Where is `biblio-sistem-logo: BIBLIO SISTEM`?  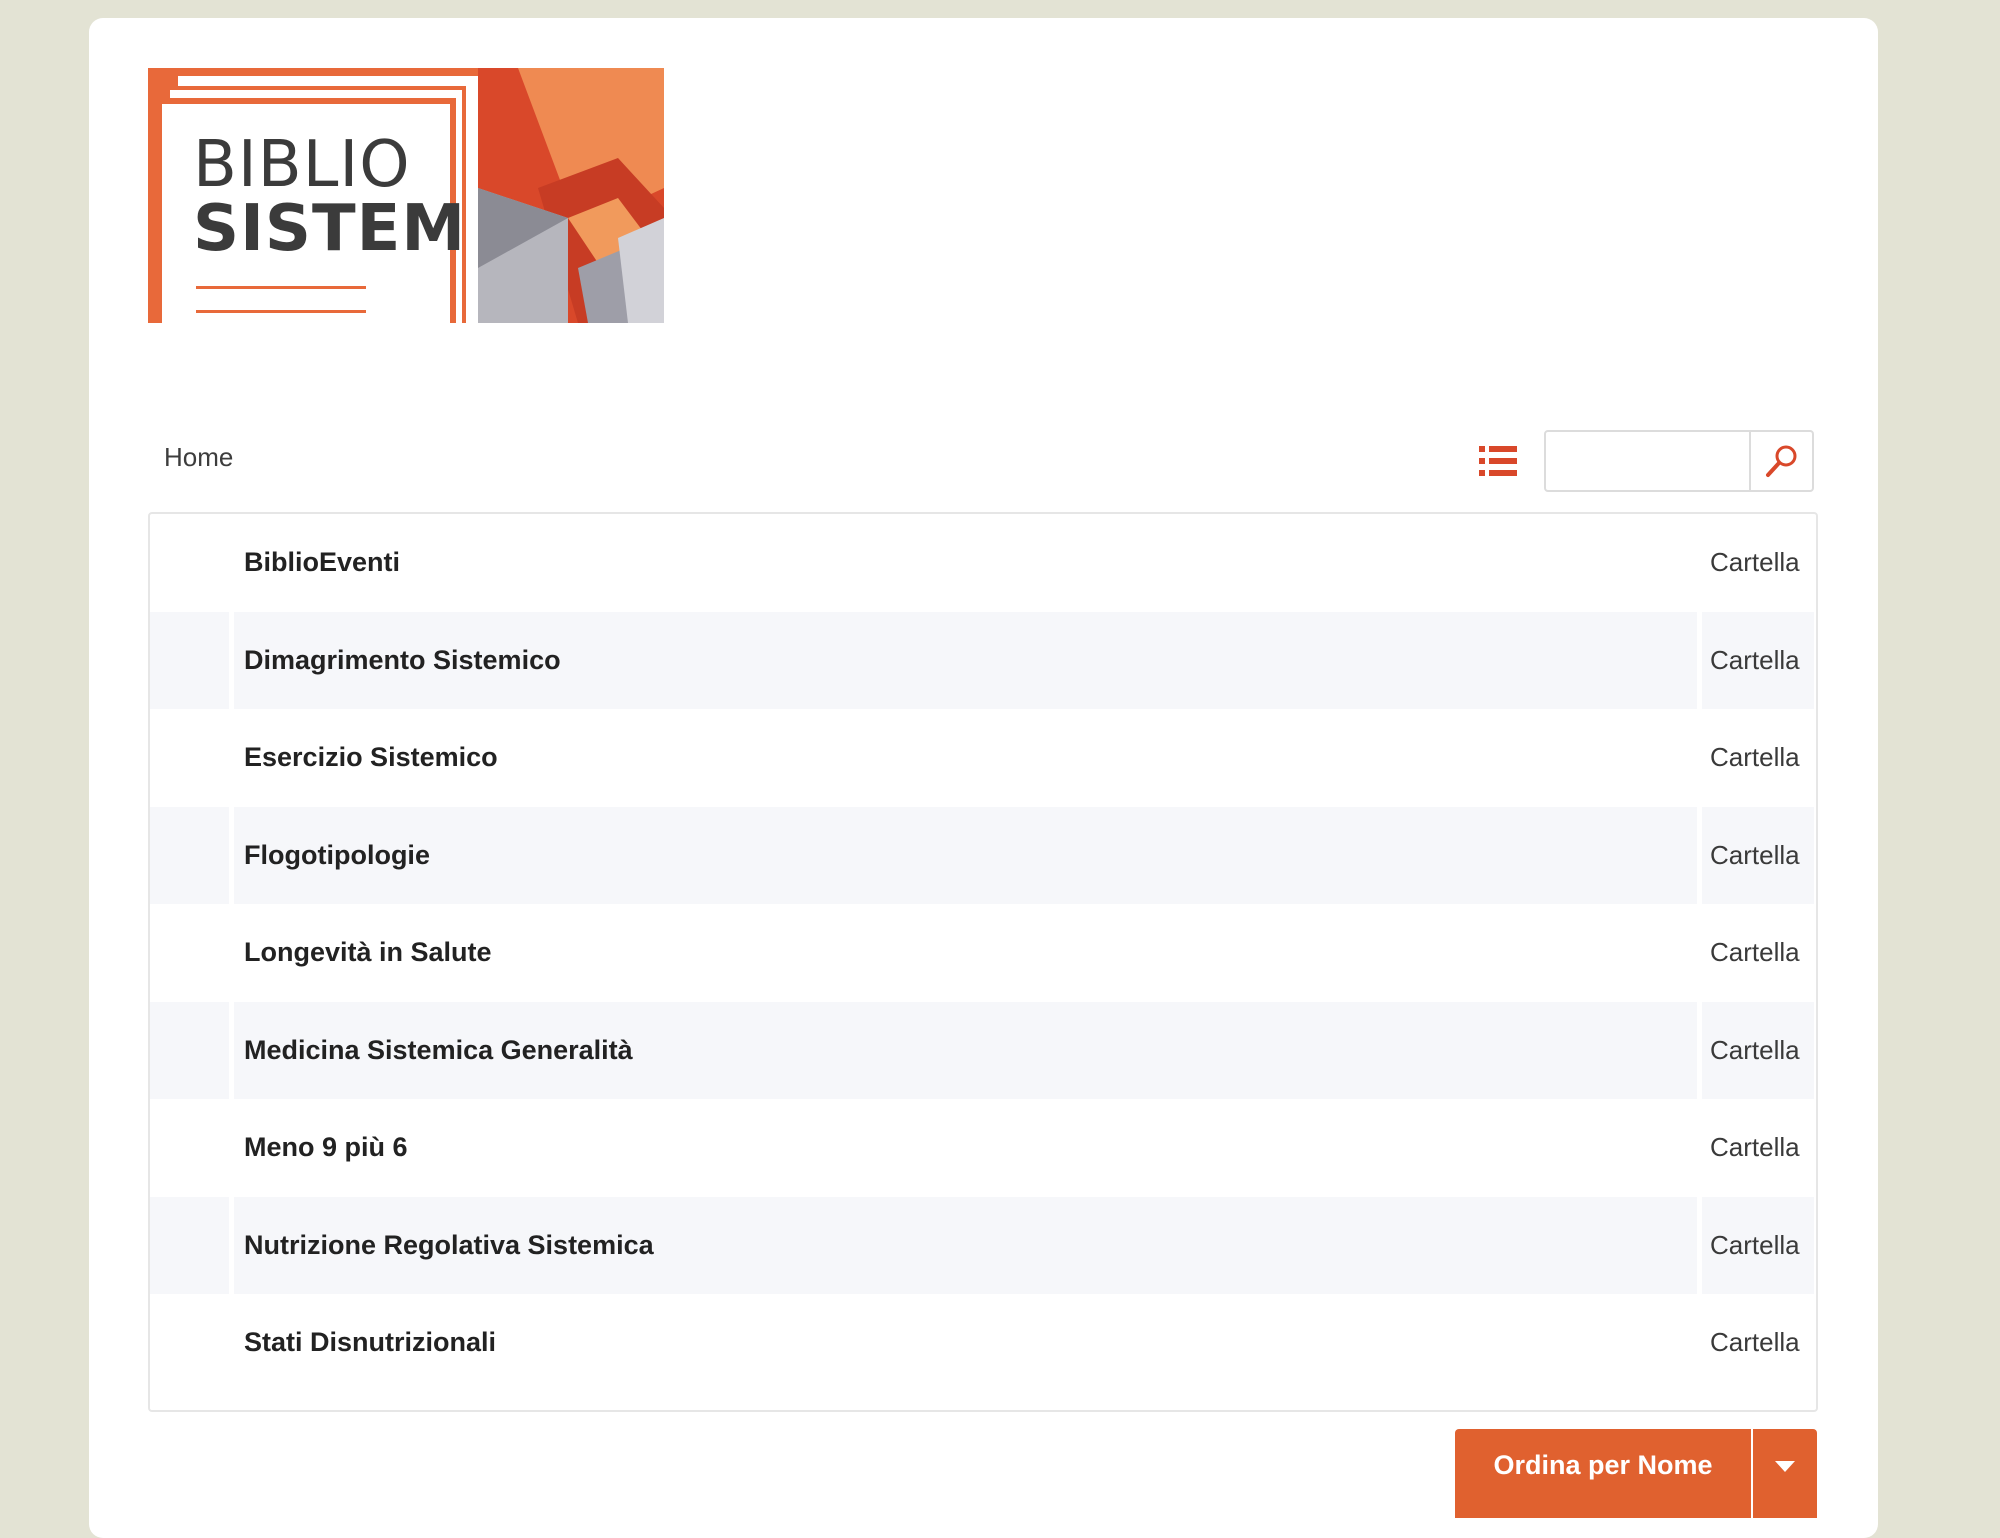 biblio-sistem-logo: BIBLIO SISTEM is located at coordinates (406, 195).